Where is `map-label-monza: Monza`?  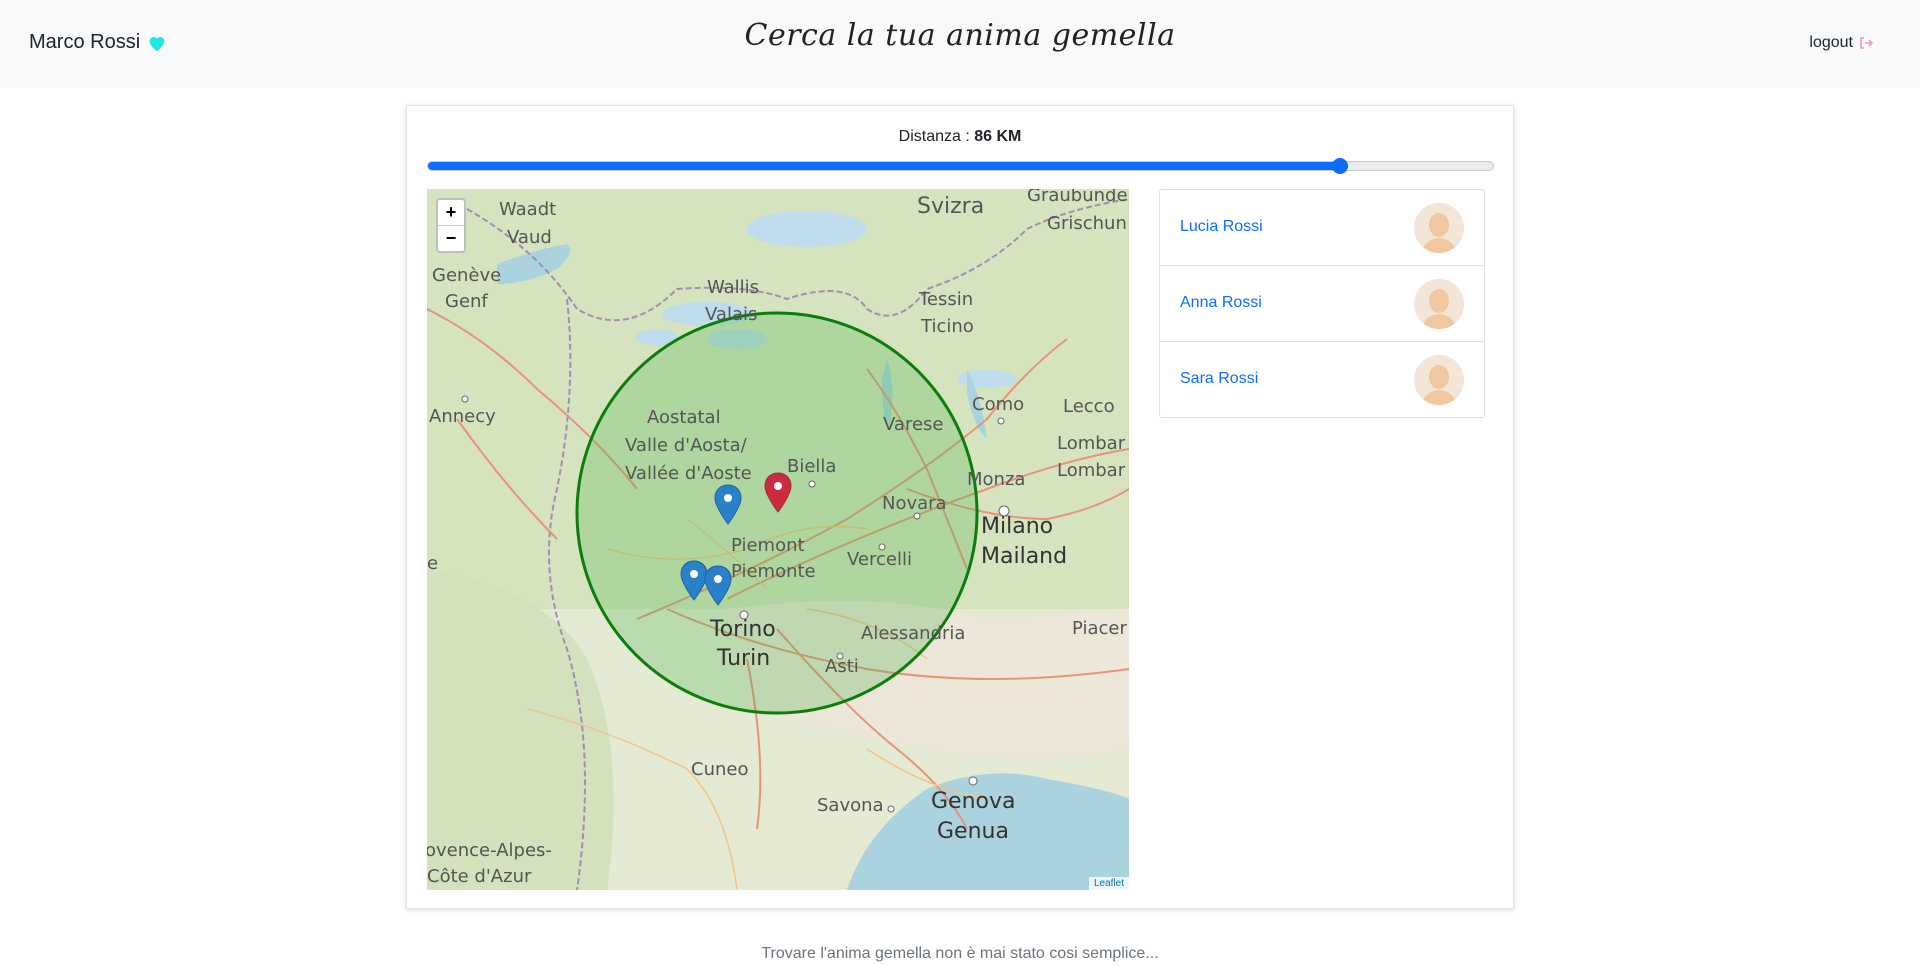 map-label-monza: Monza is located at coordinates (996, 479).